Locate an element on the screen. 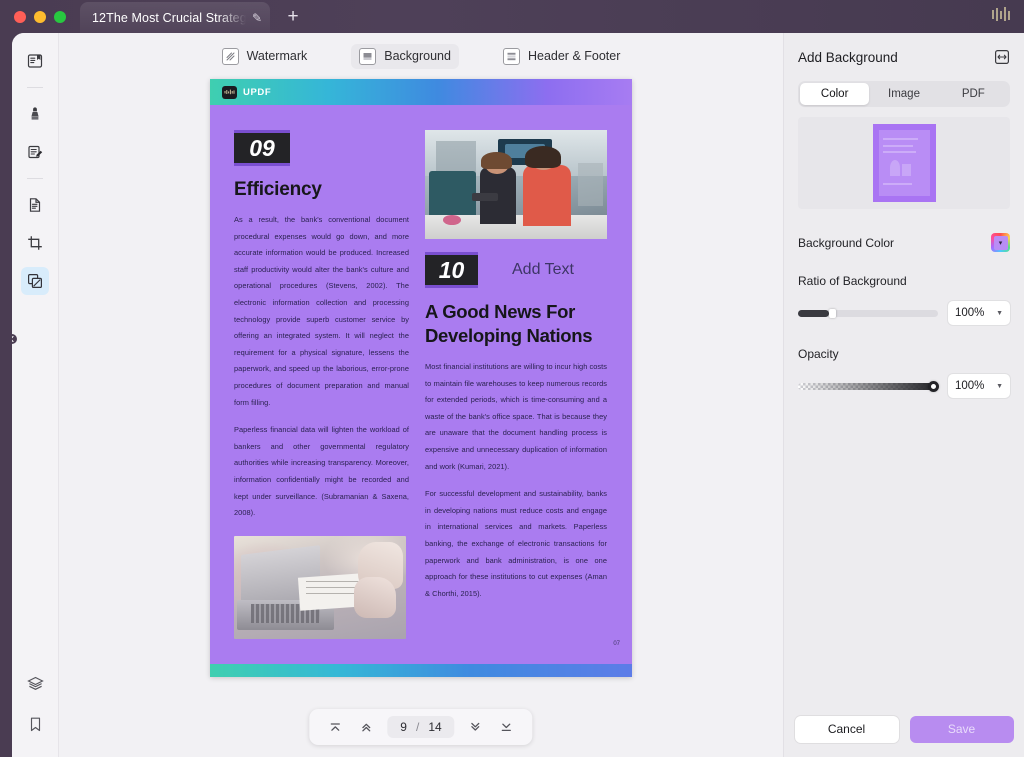 This screenshot has width=1024, height=757. two-women-at-desk-photo is located at coordinates (516, 184).